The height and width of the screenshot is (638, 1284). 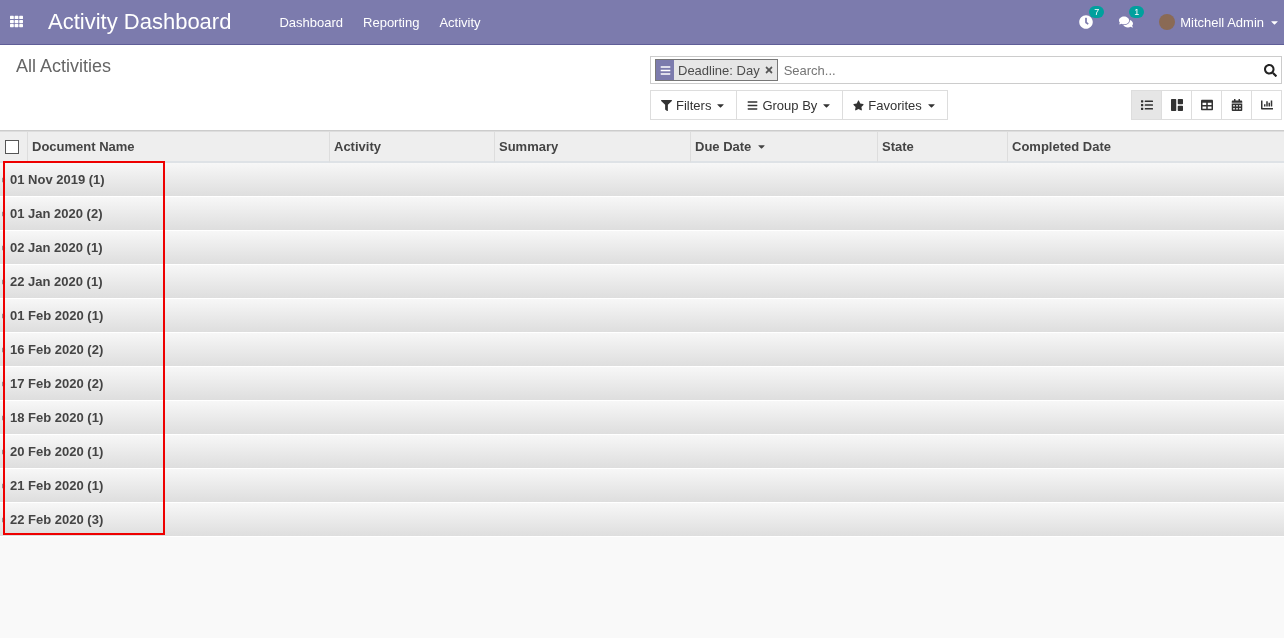 What do you see at coordinates (790, 105) in the screenshot?
I see `dropdown-button: Group By` at bounding box center [790, 105].